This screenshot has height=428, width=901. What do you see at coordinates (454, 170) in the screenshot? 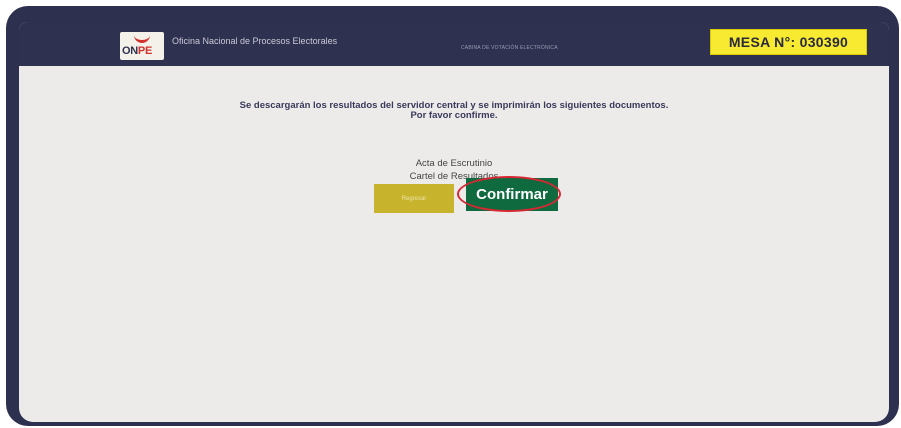
I see `documents-list: Acta de Escrutinio Cartel de Resultados` at bounding box center [454, 170].